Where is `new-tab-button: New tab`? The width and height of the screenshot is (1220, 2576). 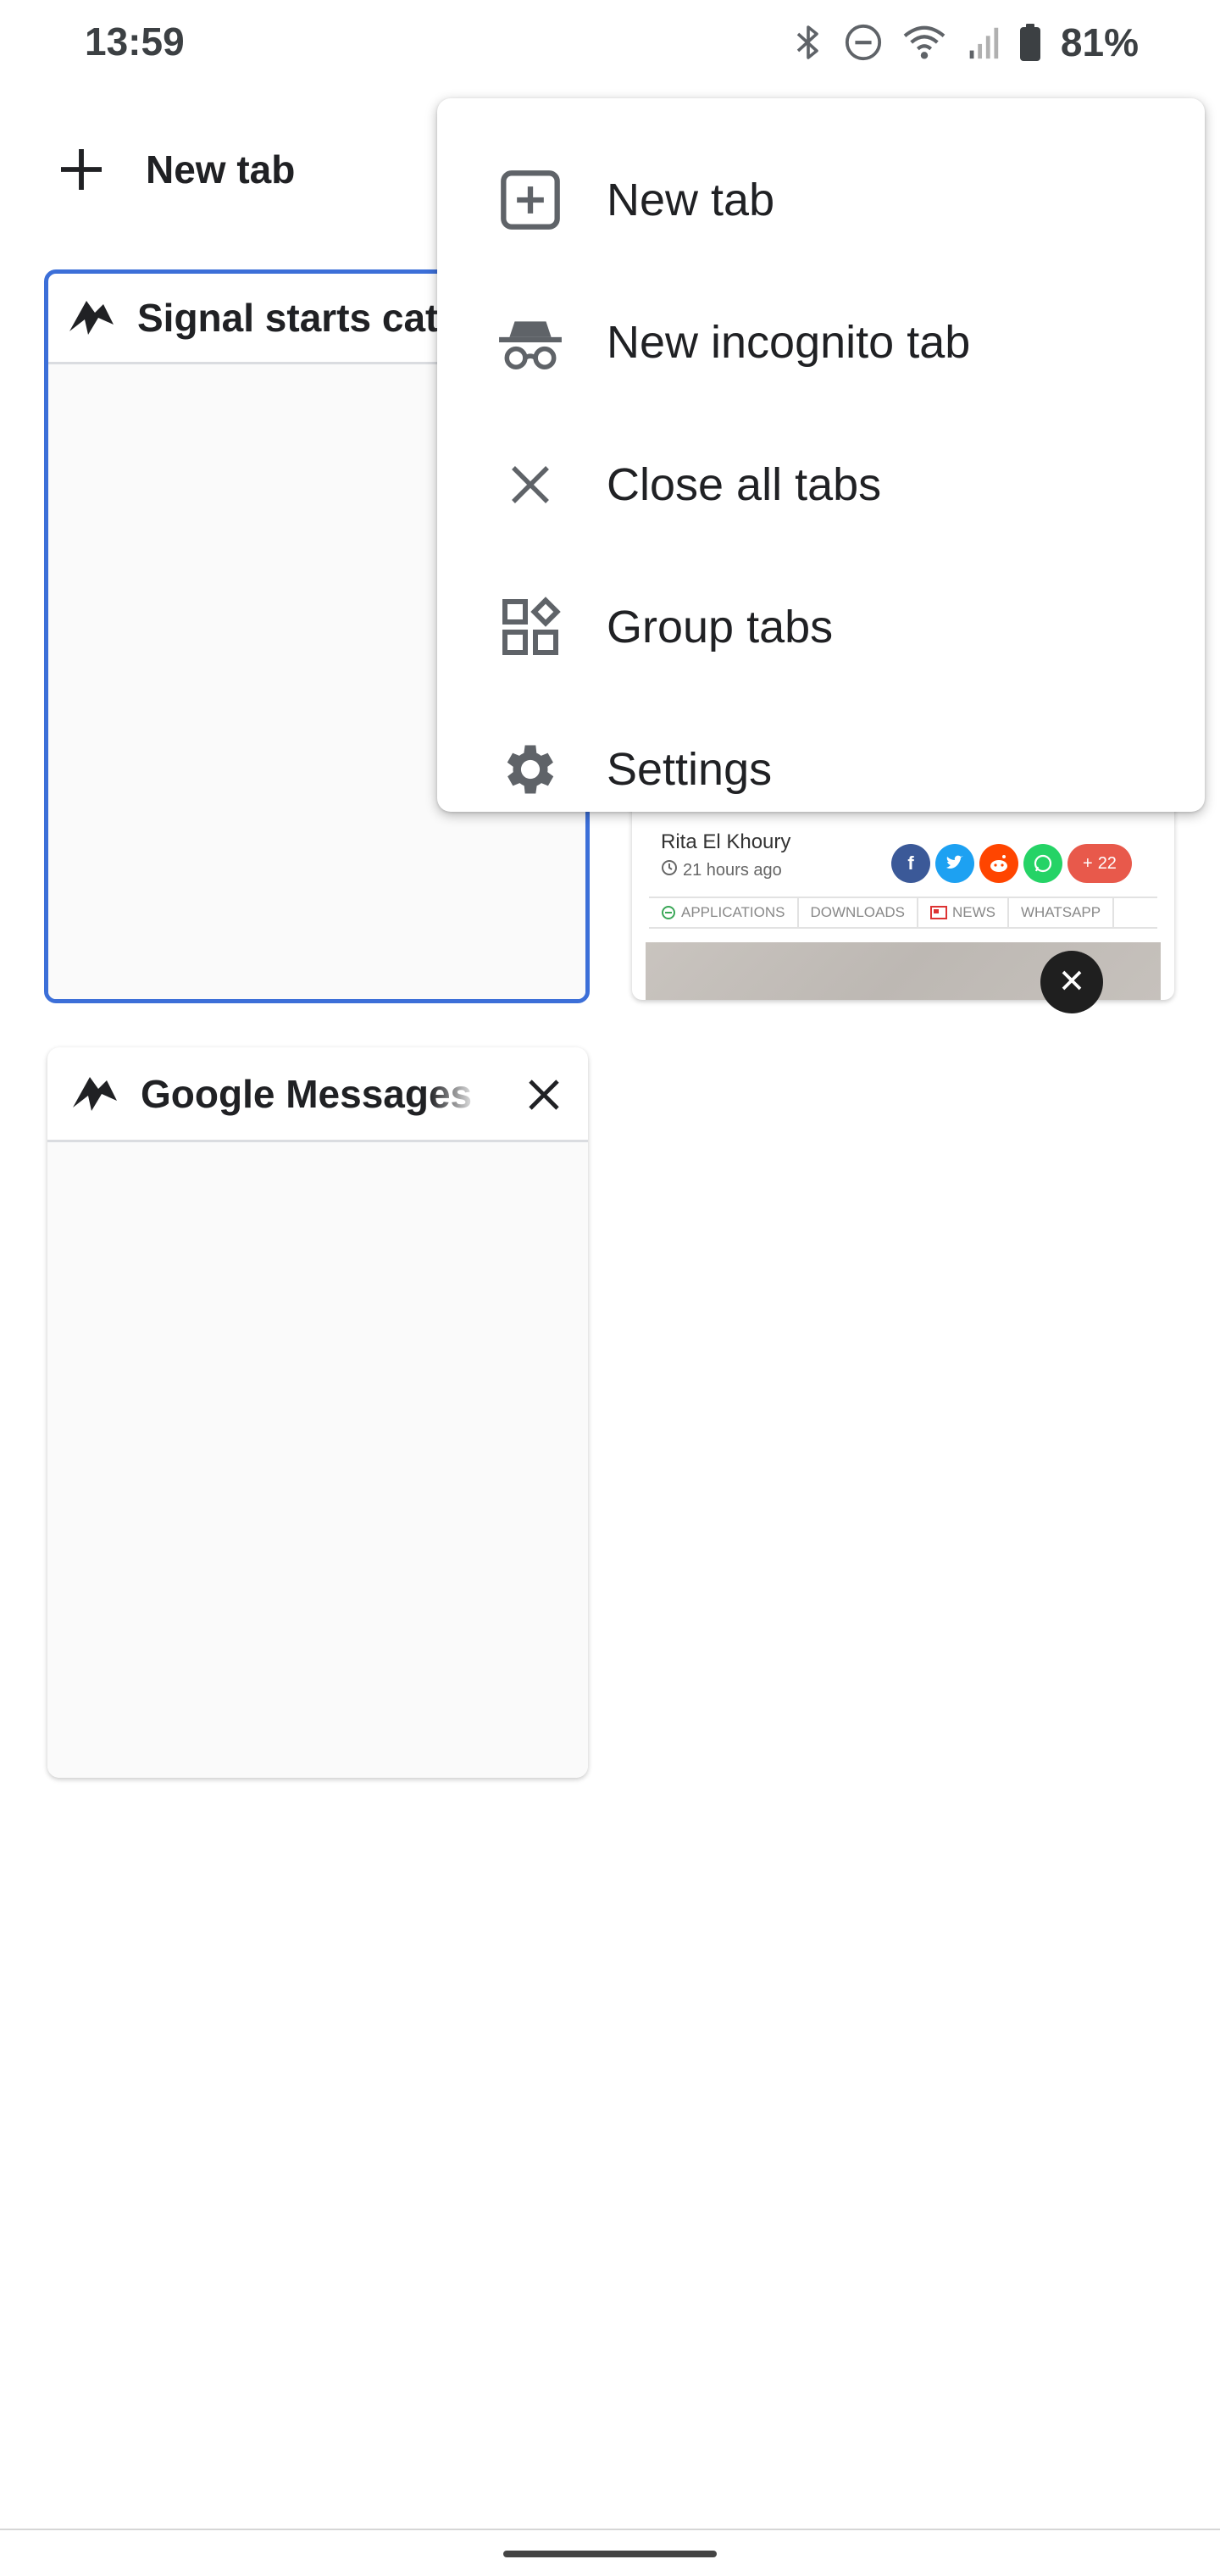 new-tab-button: New tab is located at coordinates (171, 169).